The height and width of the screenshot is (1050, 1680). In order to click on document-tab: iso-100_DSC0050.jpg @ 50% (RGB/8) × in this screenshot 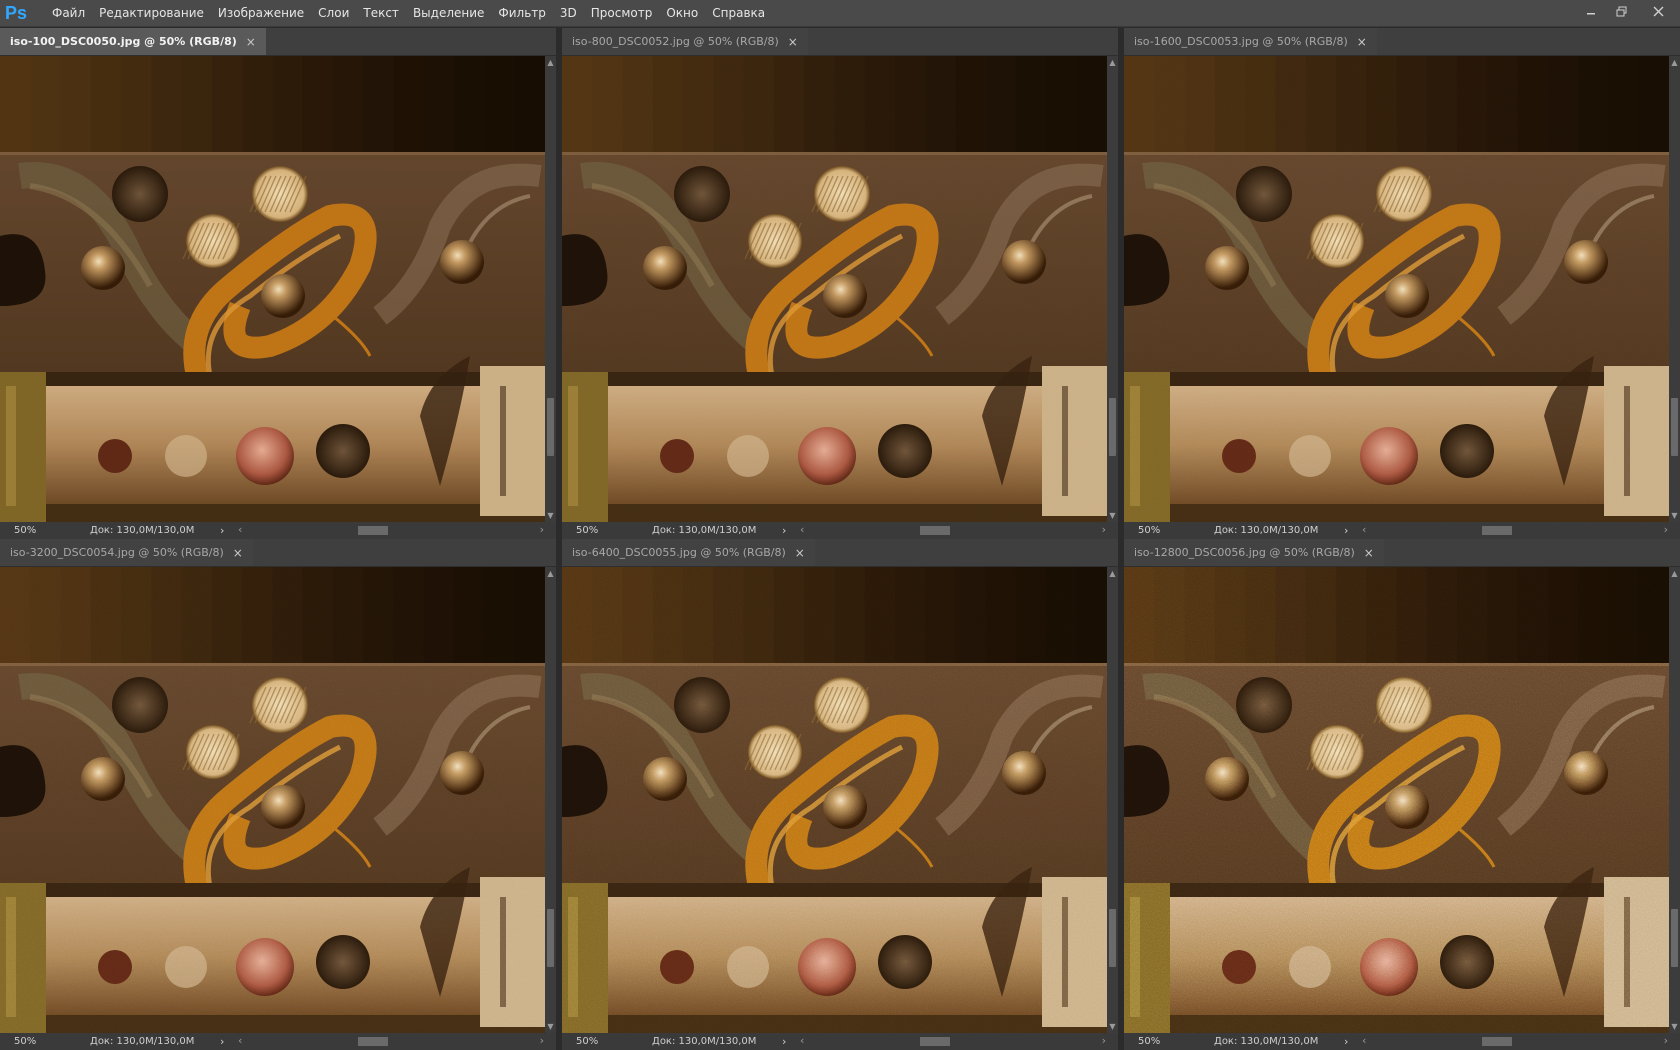, I will do `click(133, 41)`.